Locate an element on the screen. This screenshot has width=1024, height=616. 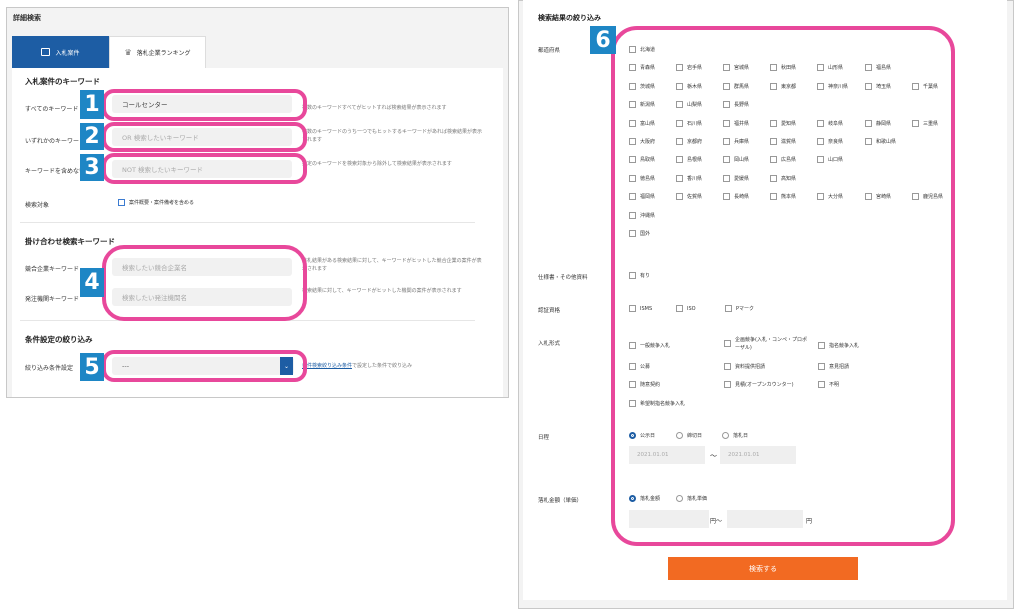
help-text: 検索結果に対して、キーワードがヒットした機関の案件が表示されます is located at coordinates (382, 291).